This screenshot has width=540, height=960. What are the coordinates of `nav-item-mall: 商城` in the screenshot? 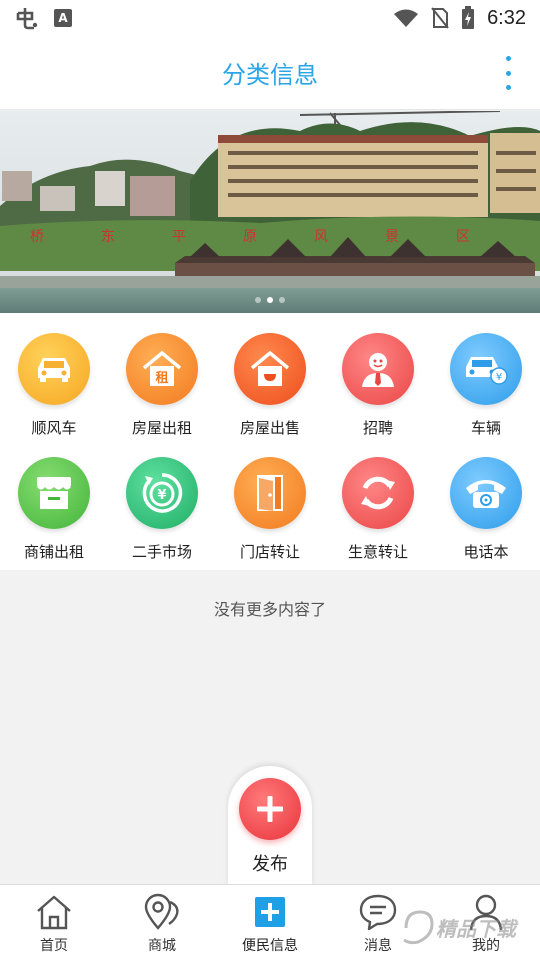 It's located at (162, 922).